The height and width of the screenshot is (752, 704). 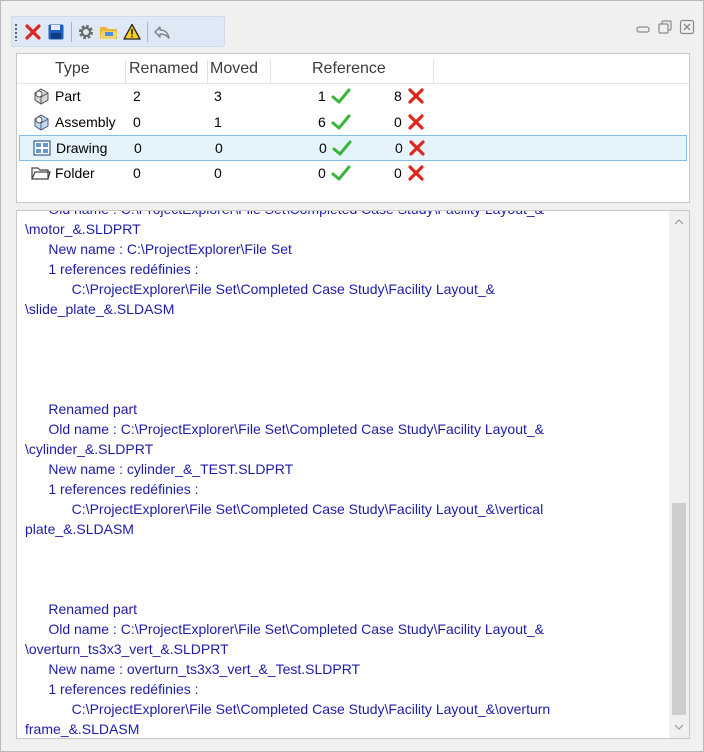 What do you see at coordinates (163, 69) in the screenshot?
I see `header-renamed: Renamed` at bounding box center [163, 69].